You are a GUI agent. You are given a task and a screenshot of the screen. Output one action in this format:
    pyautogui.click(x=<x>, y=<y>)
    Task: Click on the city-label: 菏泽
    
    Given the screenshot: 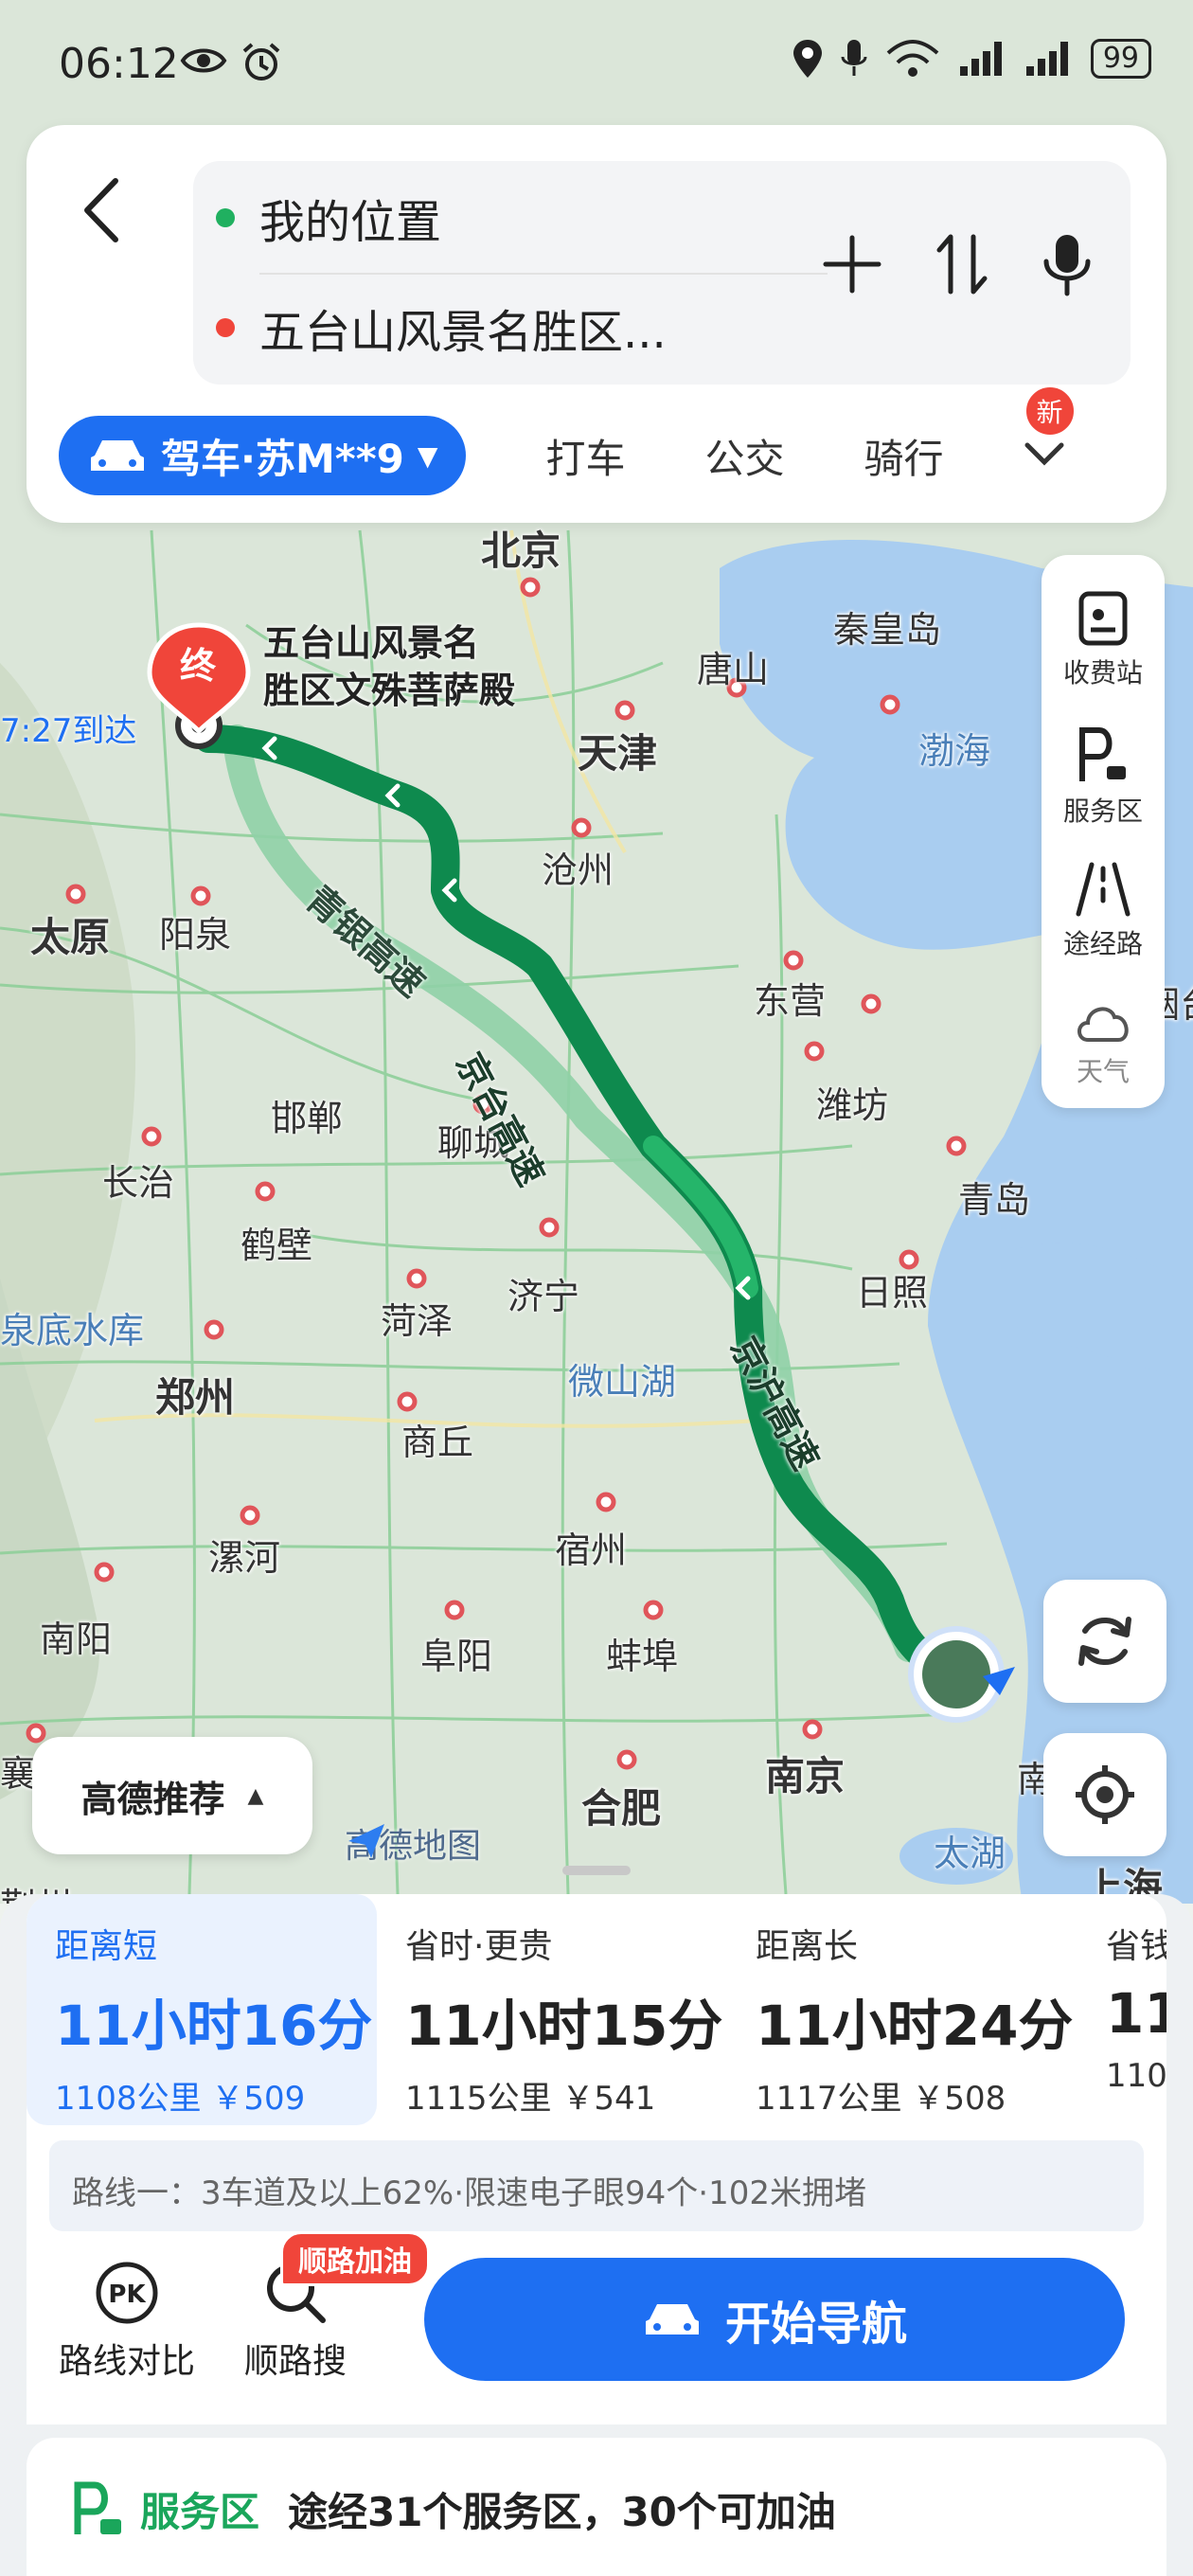 What is the action you would take?
    pyautogui.click(x=417, y=1321)
    